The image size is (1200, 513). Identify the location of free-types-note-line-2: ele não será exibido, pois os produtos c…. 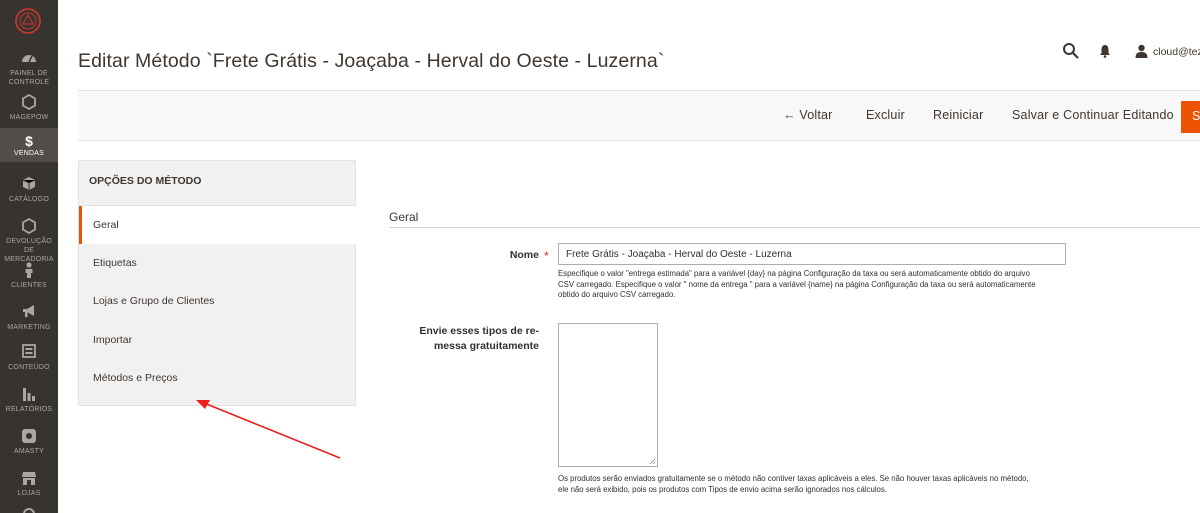
(722, 489).